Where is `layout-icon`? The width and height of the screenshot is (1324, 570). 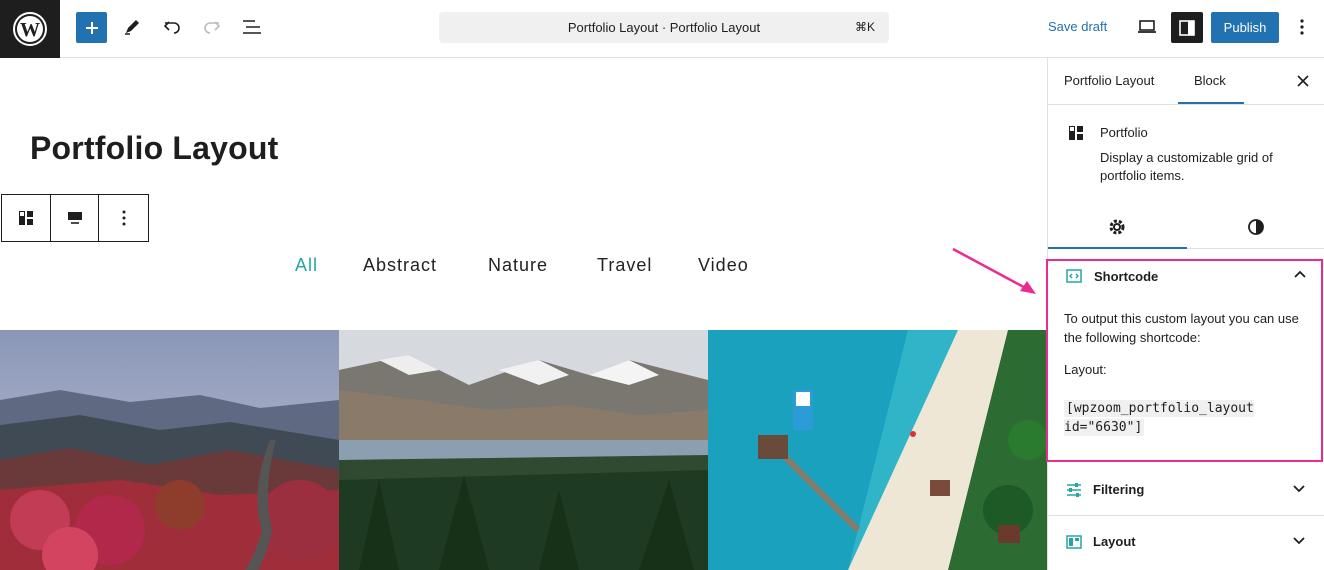 layout-icon is located at coordinates (1074, 544).